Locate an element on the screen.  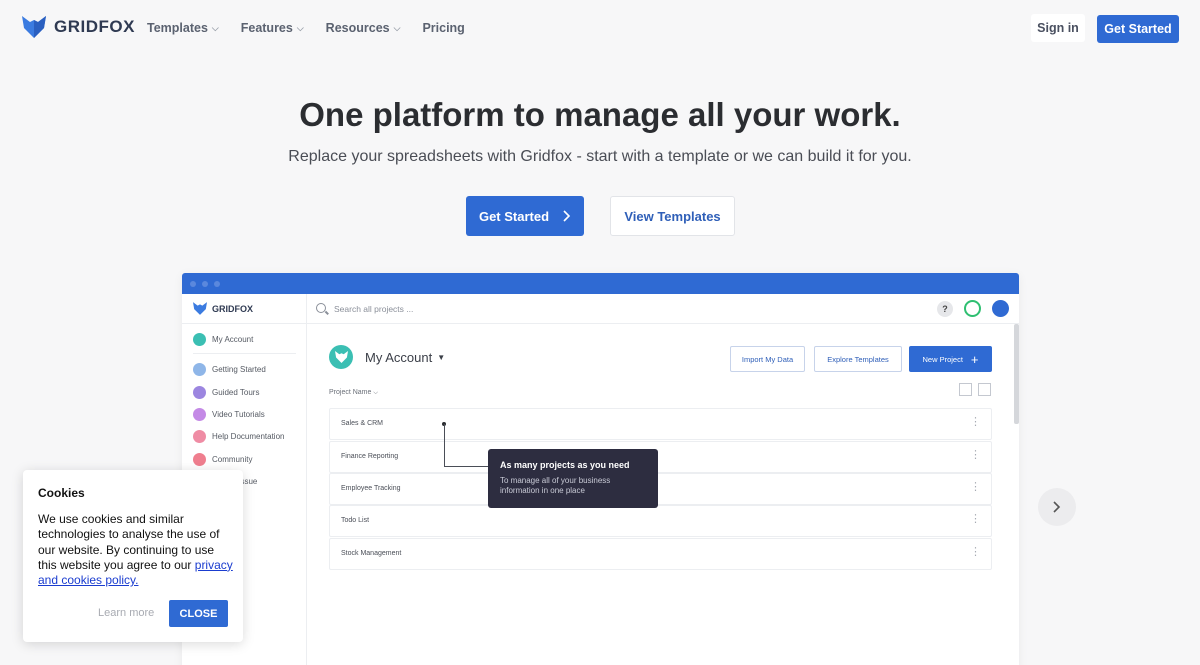
grid-view-icon is located at coordinates (984, 389).